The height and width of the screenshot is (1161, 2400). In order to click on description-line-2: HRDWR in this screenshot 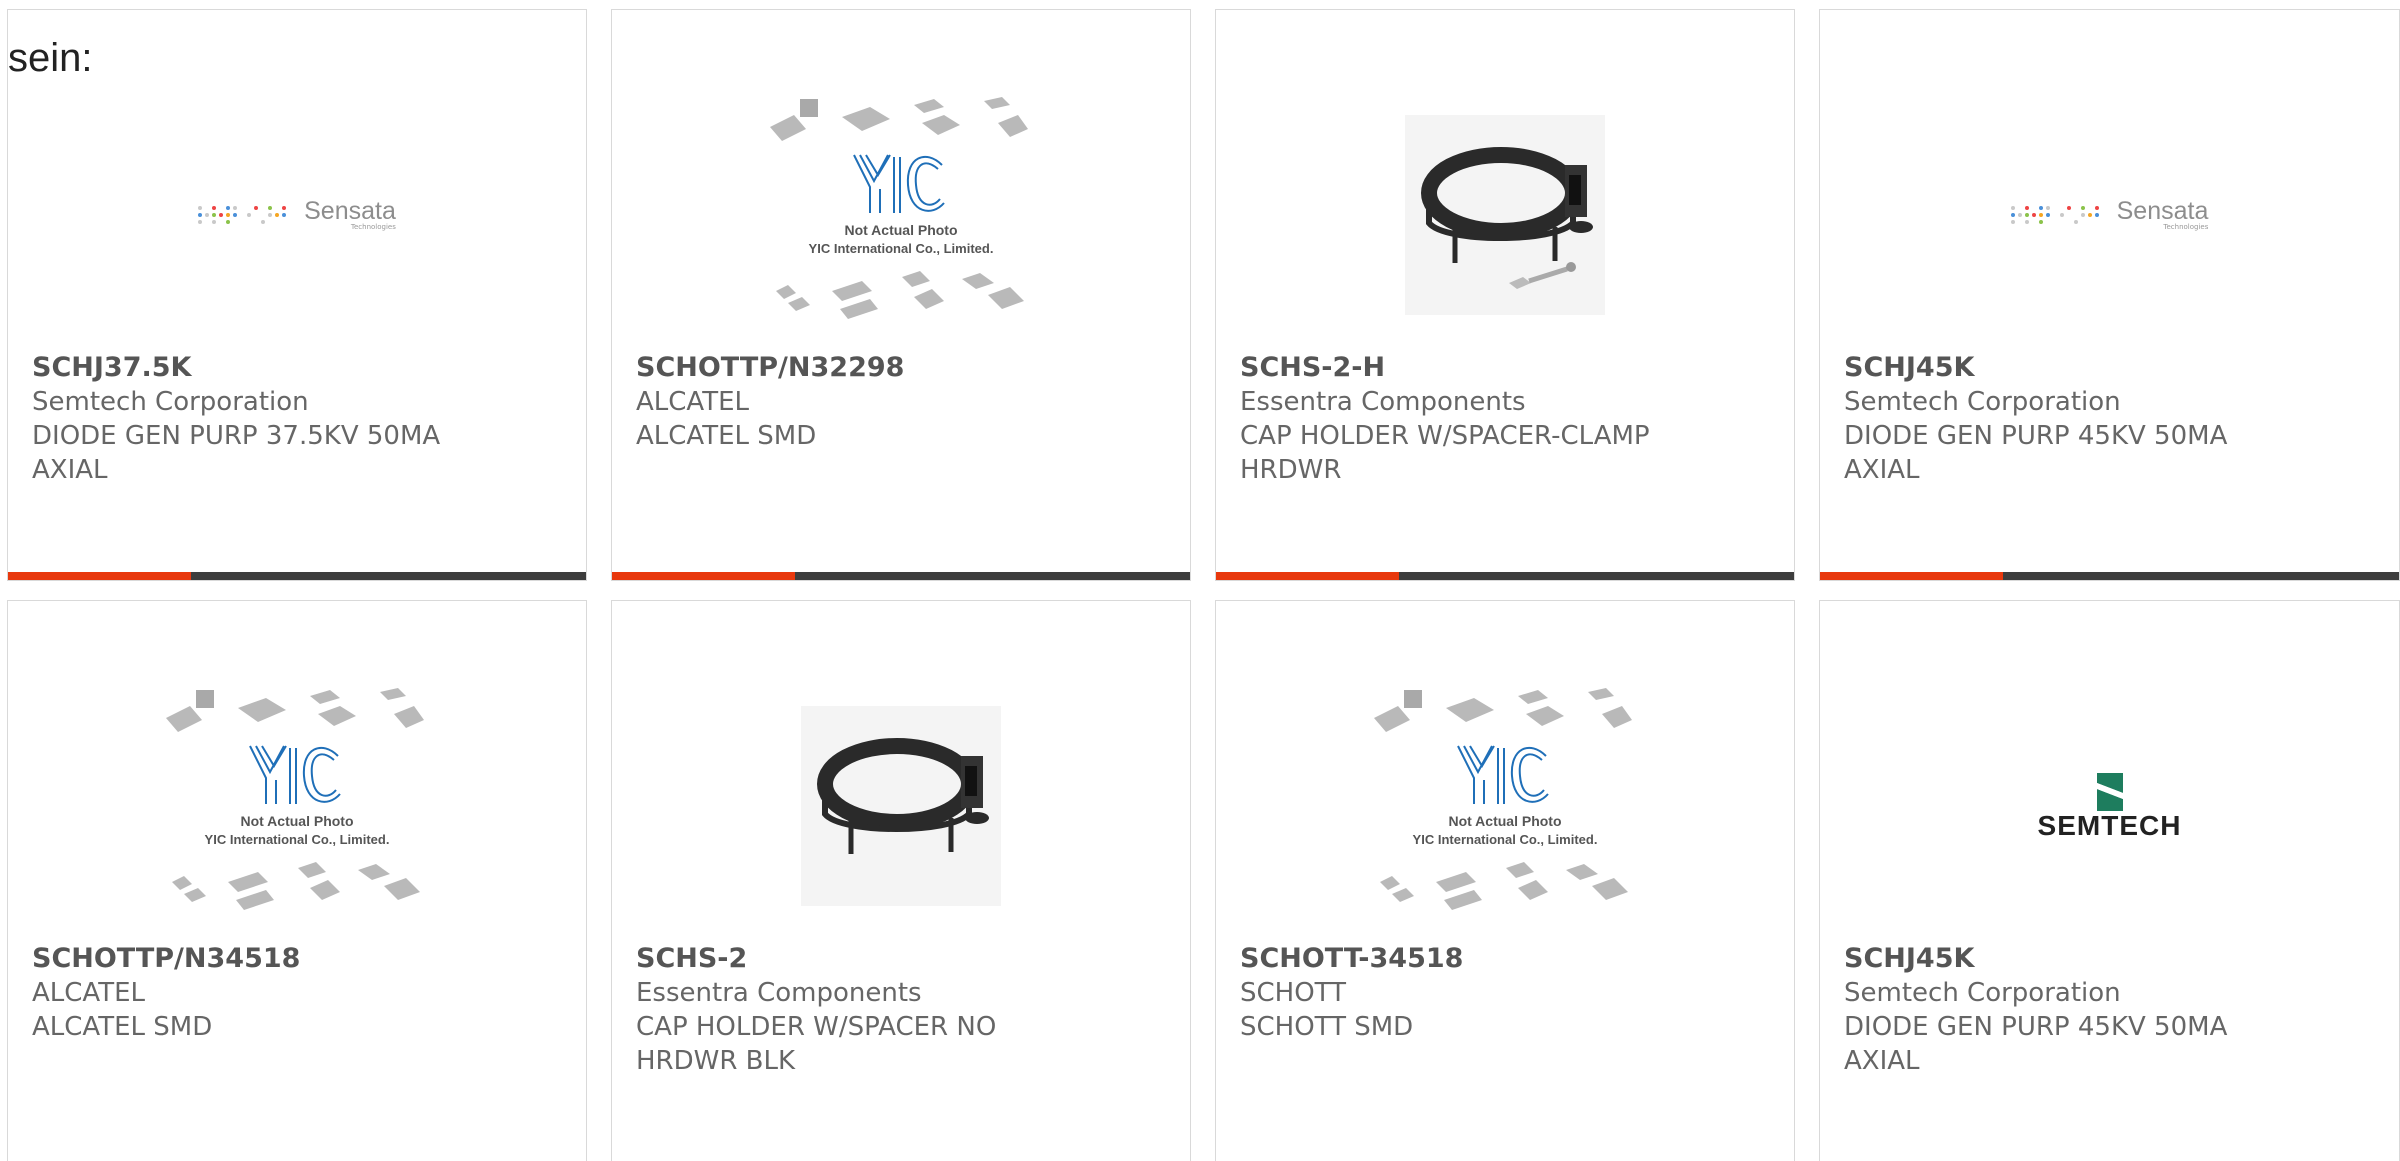, I will do `click(1291, 470)`.